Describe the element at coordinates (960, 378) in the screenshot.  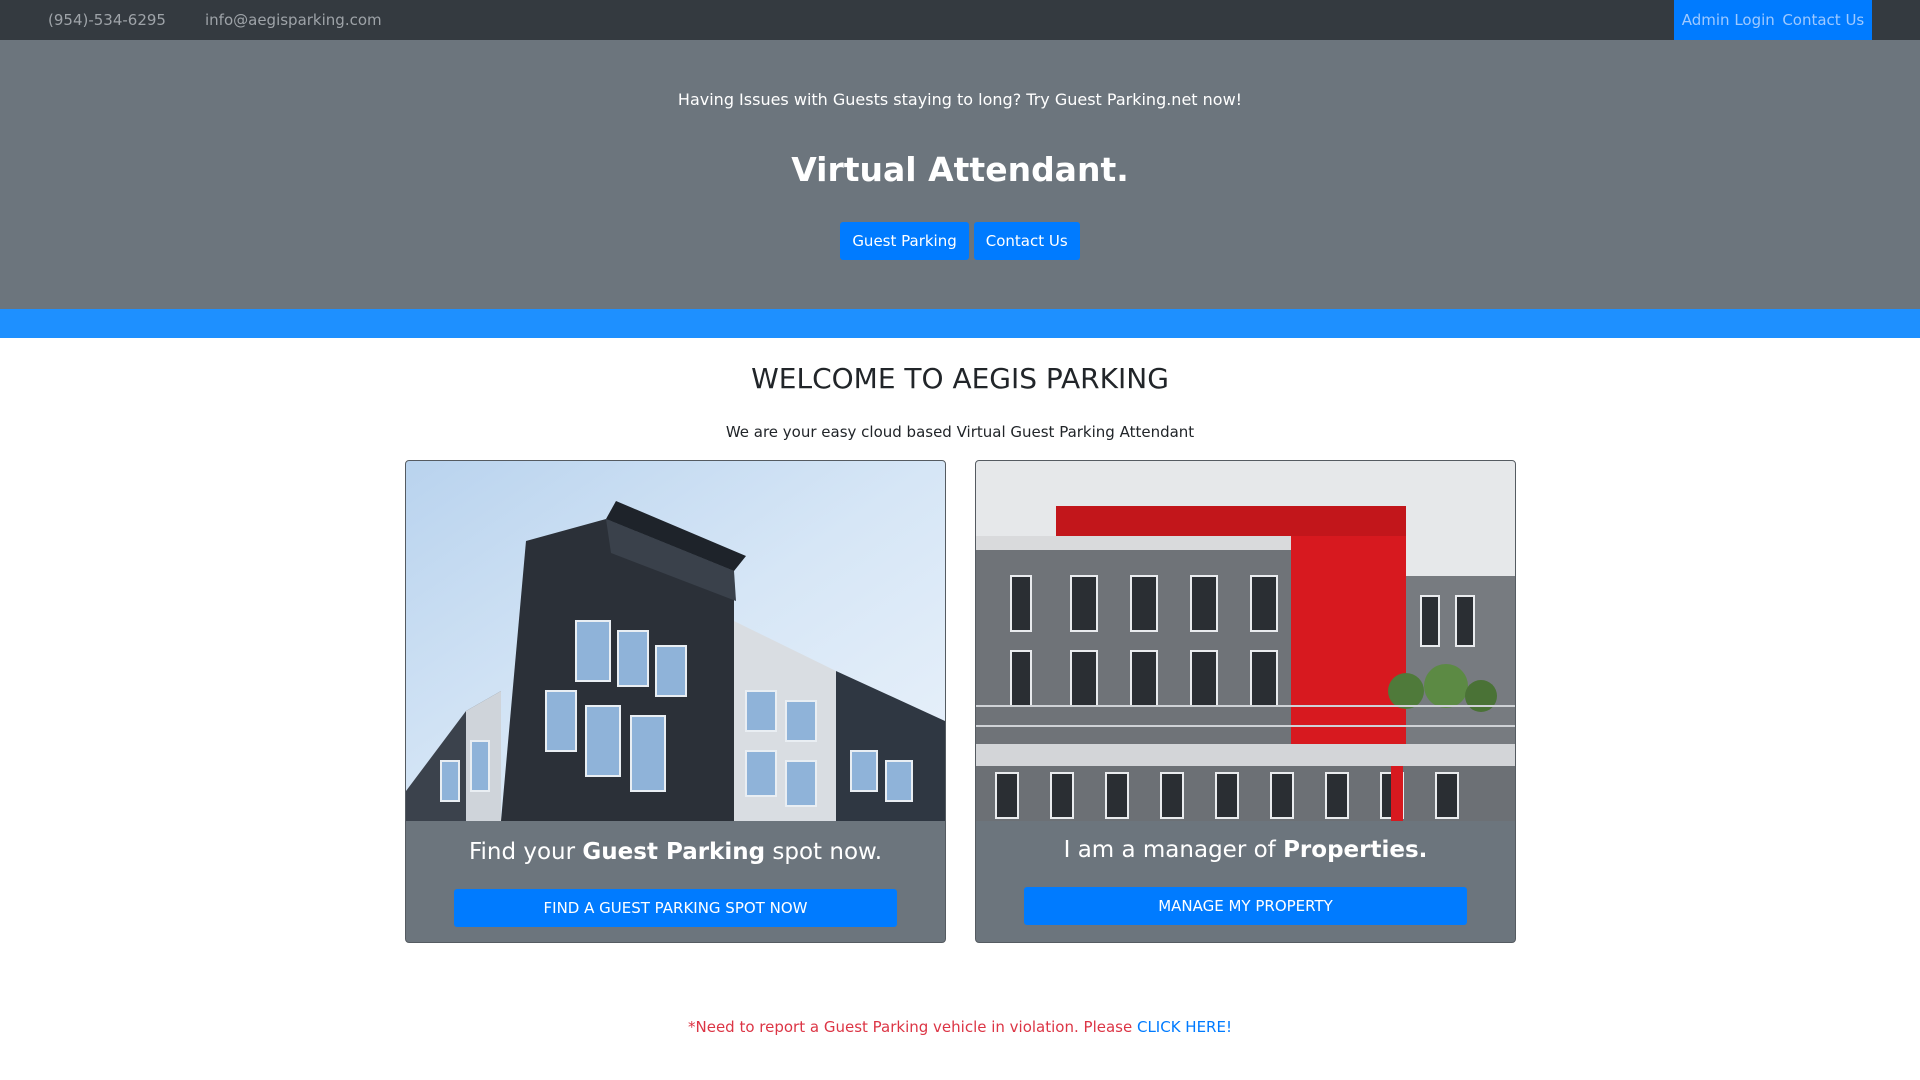
I see `welcome-title: WELCOME TO AEGIS PARKING` at that location.